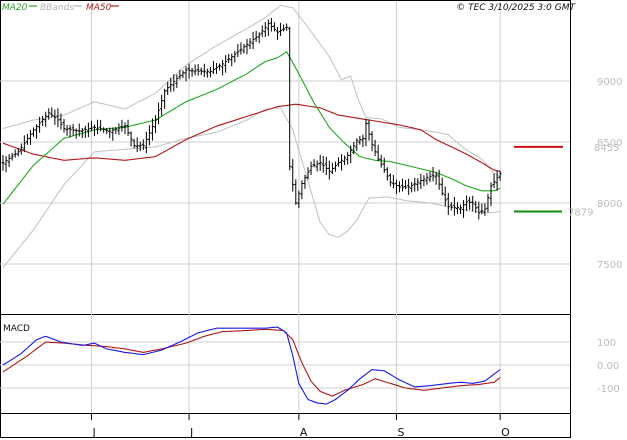  I want to click on x-tick-label: O, so click(505, 432).